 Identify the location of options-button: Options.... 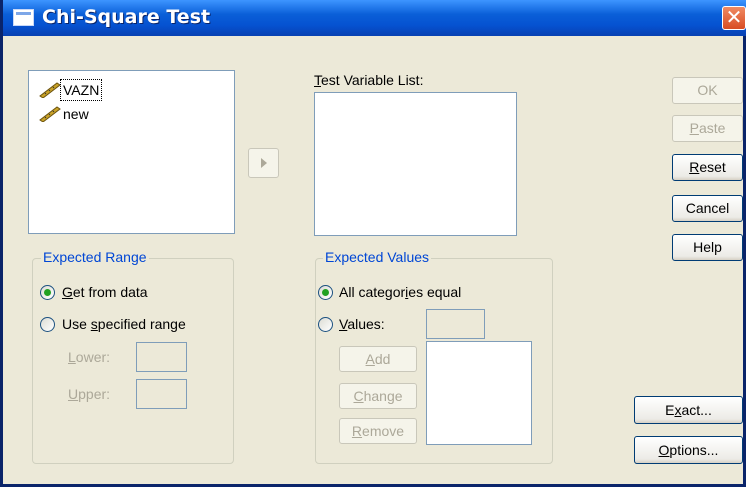
(688, 450).